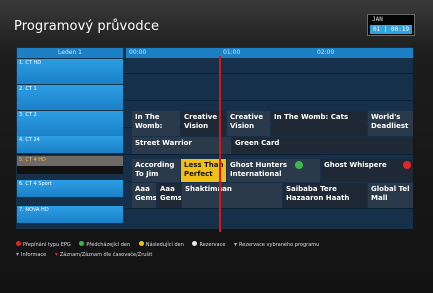  Describe the element at coordinates (70, 144) in the screenshot. I see `channel-item-4: 4. CT 24` at that location.